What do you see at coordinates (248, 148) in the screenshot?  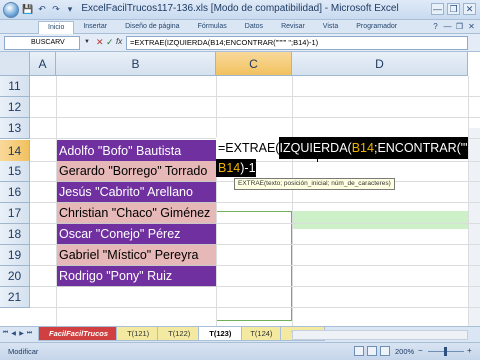 I see `formula-part-extrae: =EXTRAE(` at bounding box center [248, 148].